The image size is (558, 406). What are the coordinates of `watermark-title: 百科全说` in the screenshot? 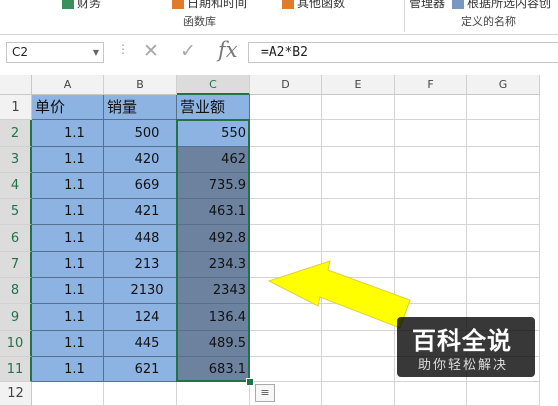 It's located at (462, 341).